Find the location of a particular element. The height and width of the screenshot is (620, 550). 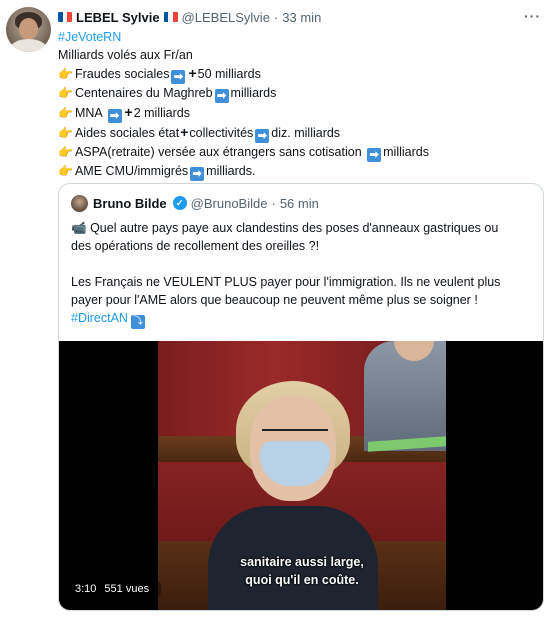

tweet-timestamp: 33 min is located at coordinates (301, 17).